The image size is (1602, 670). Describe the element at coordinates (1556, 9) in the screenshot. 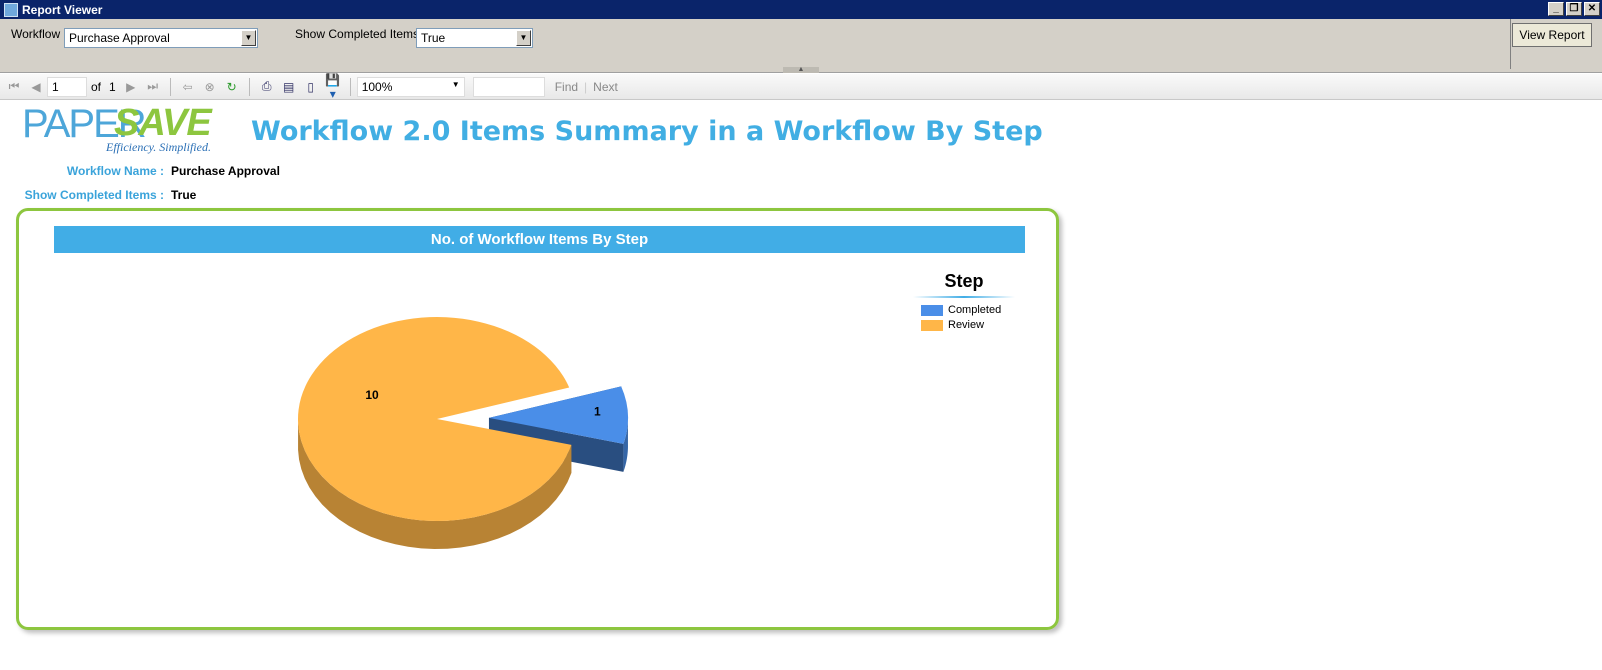

I see `minimize-button: _` at that location.